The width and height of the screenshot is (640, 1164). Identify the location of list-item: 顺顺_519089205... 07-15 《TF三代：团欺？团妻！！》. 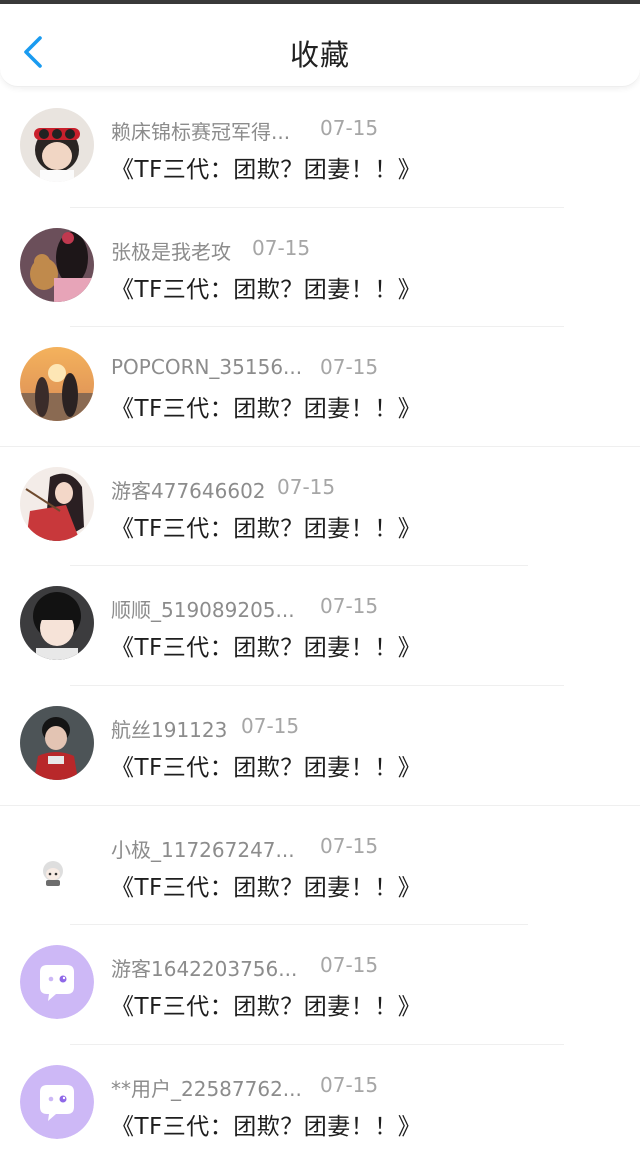
(320, 626).